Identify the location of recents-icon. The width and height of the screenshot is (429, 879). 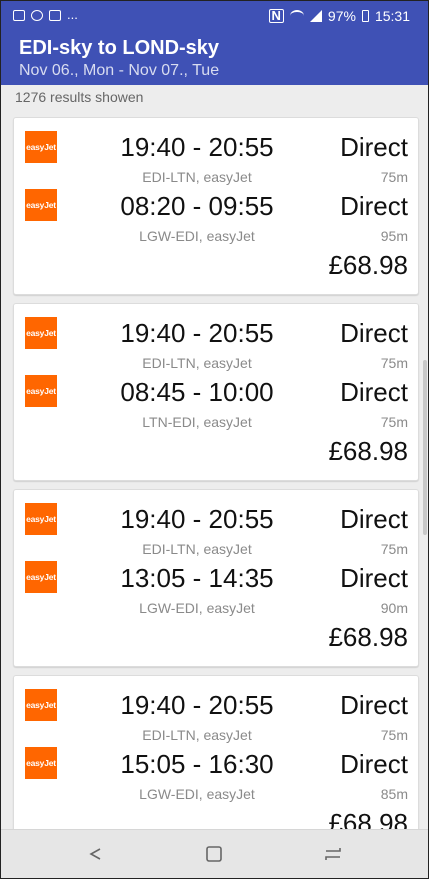
(333, 854).